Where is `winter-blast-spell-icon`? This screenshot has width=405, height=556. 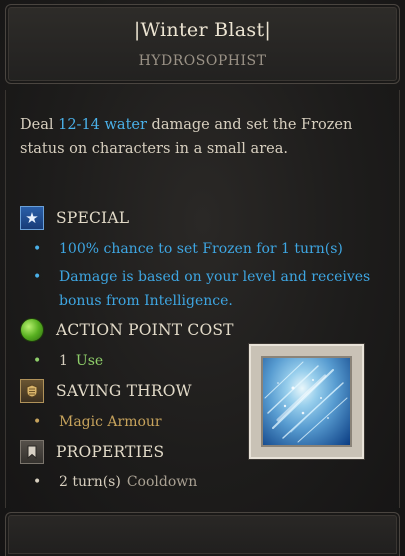 winter-blast-spell-icon is located at coordinates (306, 401).